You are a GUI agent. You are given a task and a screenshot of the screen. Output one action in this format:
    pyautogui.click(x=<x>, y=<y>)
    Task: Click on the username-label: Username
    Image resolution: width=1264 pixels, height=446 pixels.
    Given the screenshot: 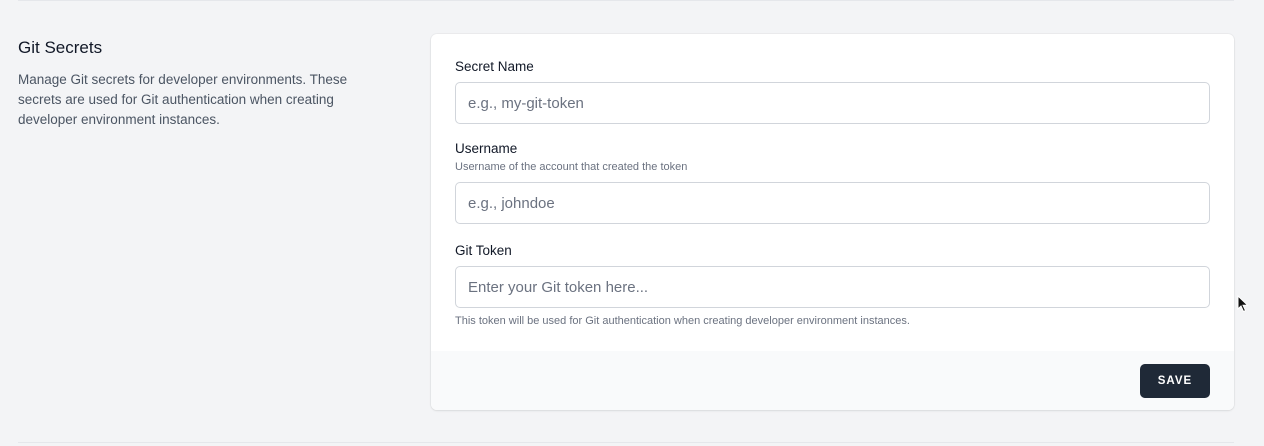 What is the action you would take?
    pyautogui.click(x=486, y=148)
    